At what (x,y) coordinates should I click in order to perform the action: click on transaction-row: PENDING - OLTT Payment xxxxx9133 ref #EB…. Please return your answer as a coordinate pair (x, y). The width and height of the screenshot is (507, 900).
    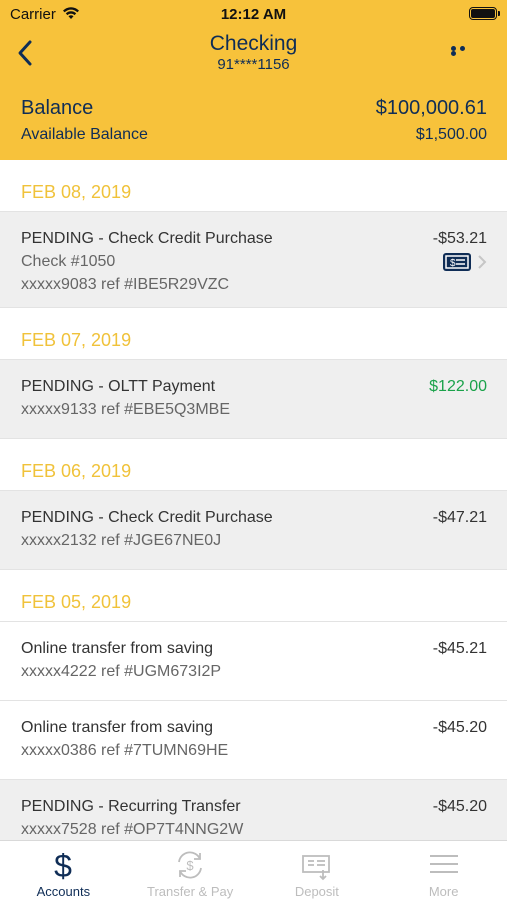
    Looking at the image, I should click on (253, 399).